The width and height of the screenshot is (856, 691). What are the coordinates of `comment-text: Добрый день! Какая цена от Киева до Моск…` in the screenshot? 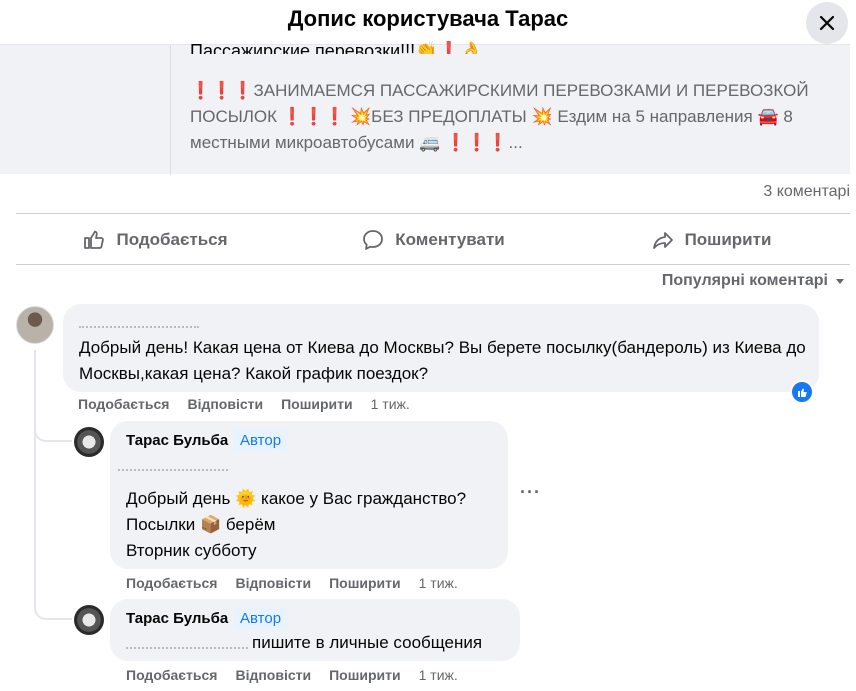 It's located at (442, 360).